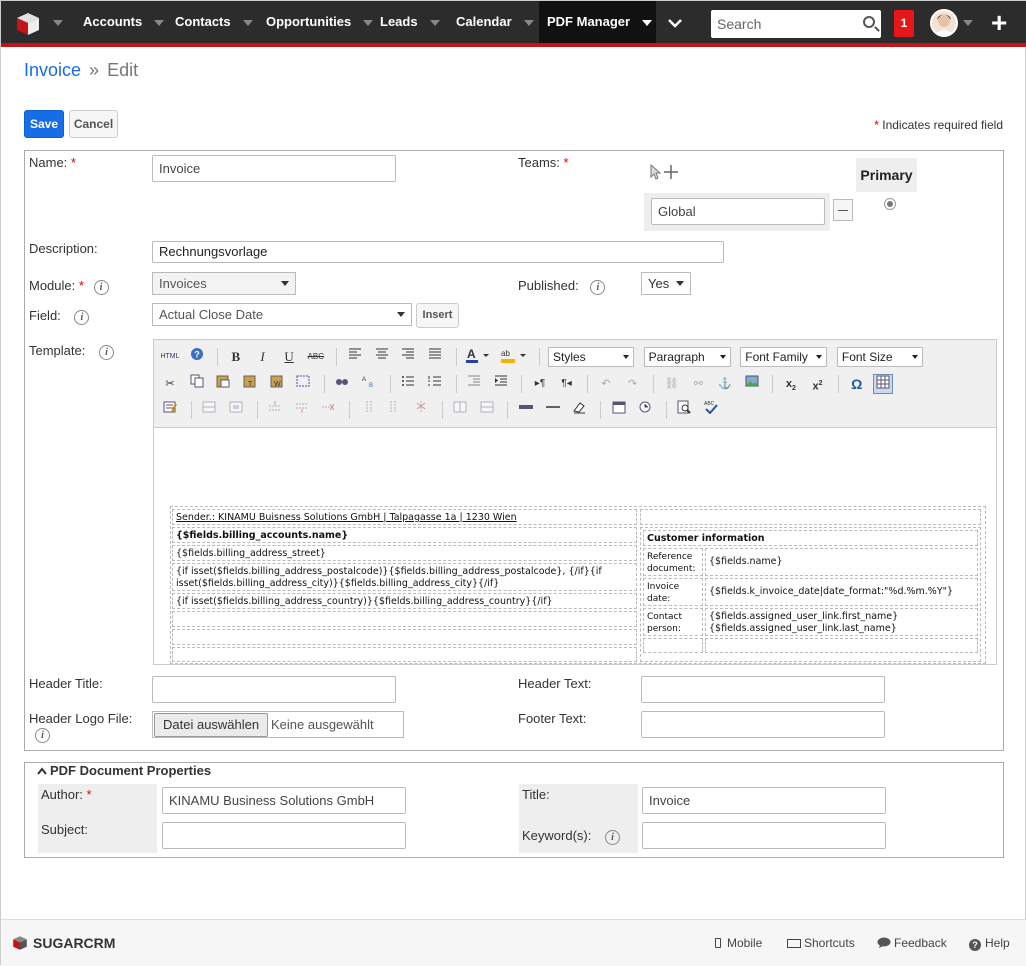  I want to click on html-source-icon: HTML, so click(170, 357).